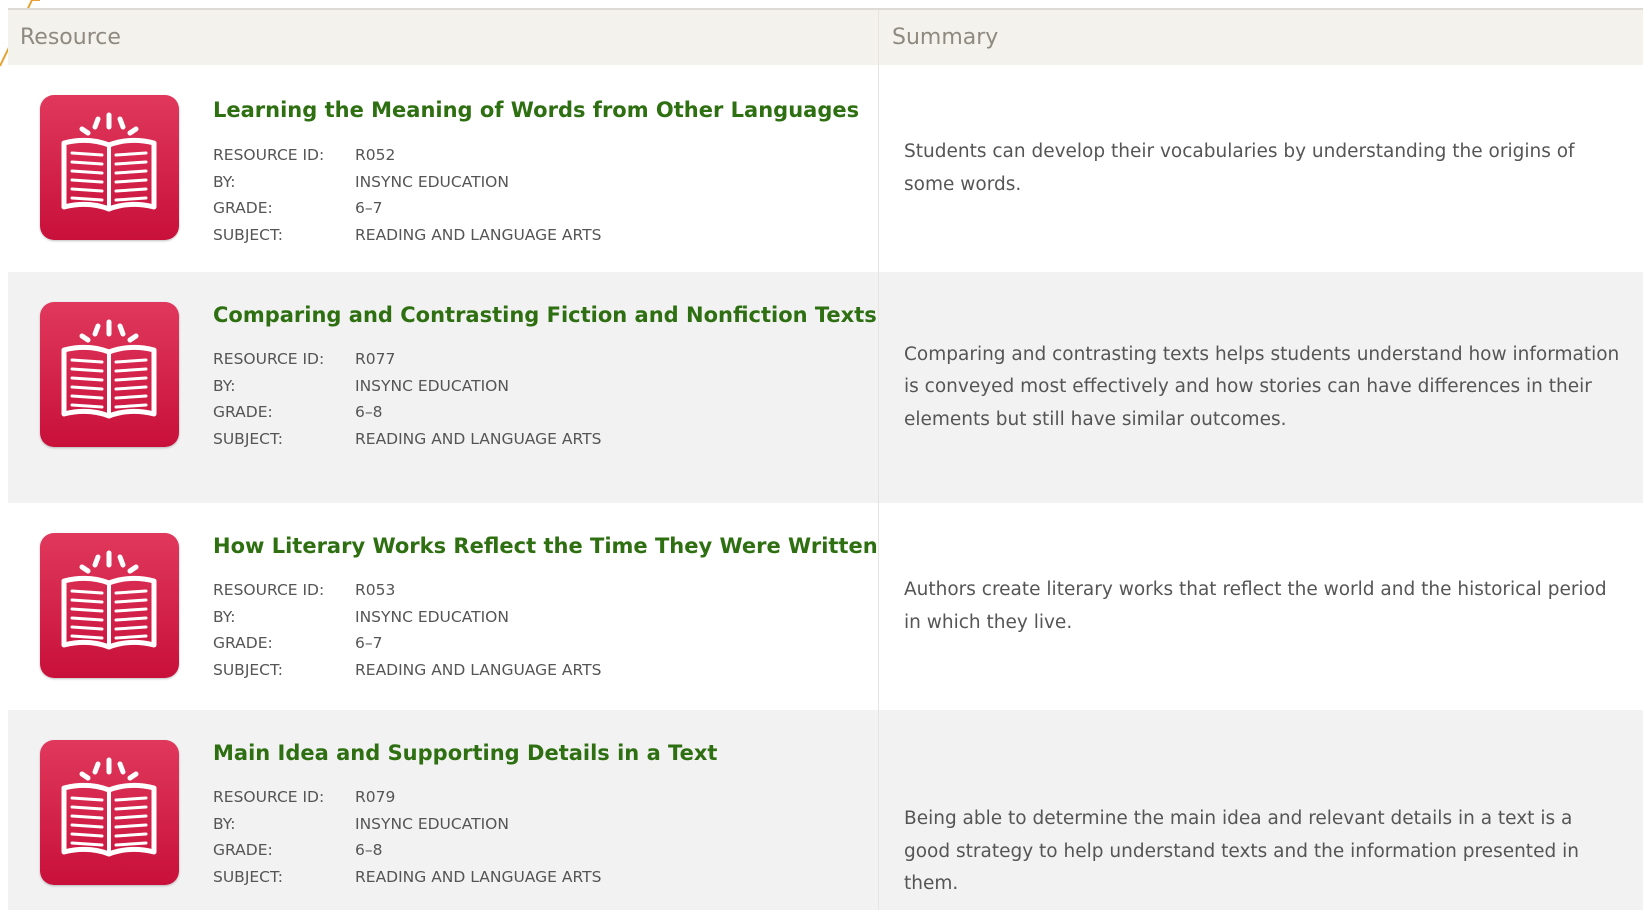 The height and width of the screenshot is (910, 1643). Describe the element at coordinates (375, 797) in the screenshot. I see `resource-id-value: R079` at that location.